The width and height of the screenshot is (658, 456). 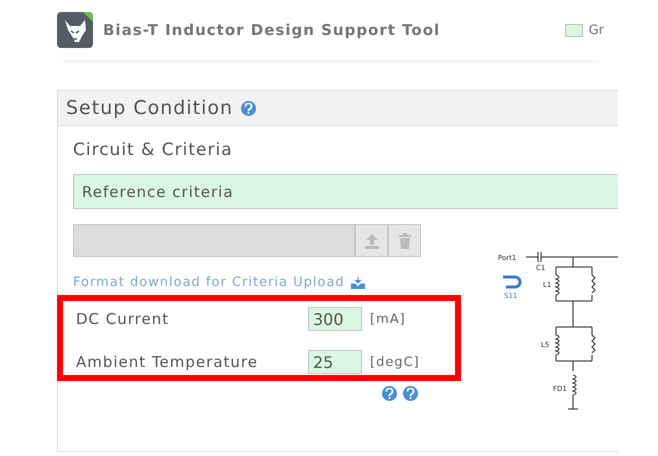 What do you see at coordinates (371, 241) in the screenshot?
I see `upload-icon` at bounding box center [371, 241].